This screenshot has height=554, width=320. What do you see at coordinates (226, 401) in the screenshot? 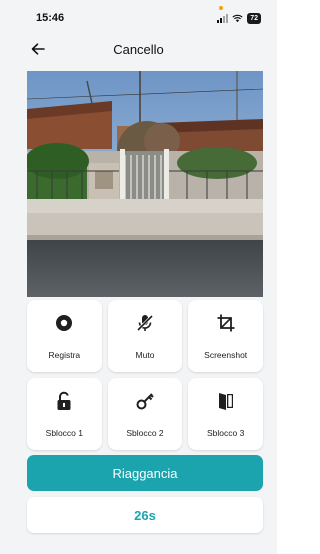
I see `door-icon` at bounding box center [226, 401].